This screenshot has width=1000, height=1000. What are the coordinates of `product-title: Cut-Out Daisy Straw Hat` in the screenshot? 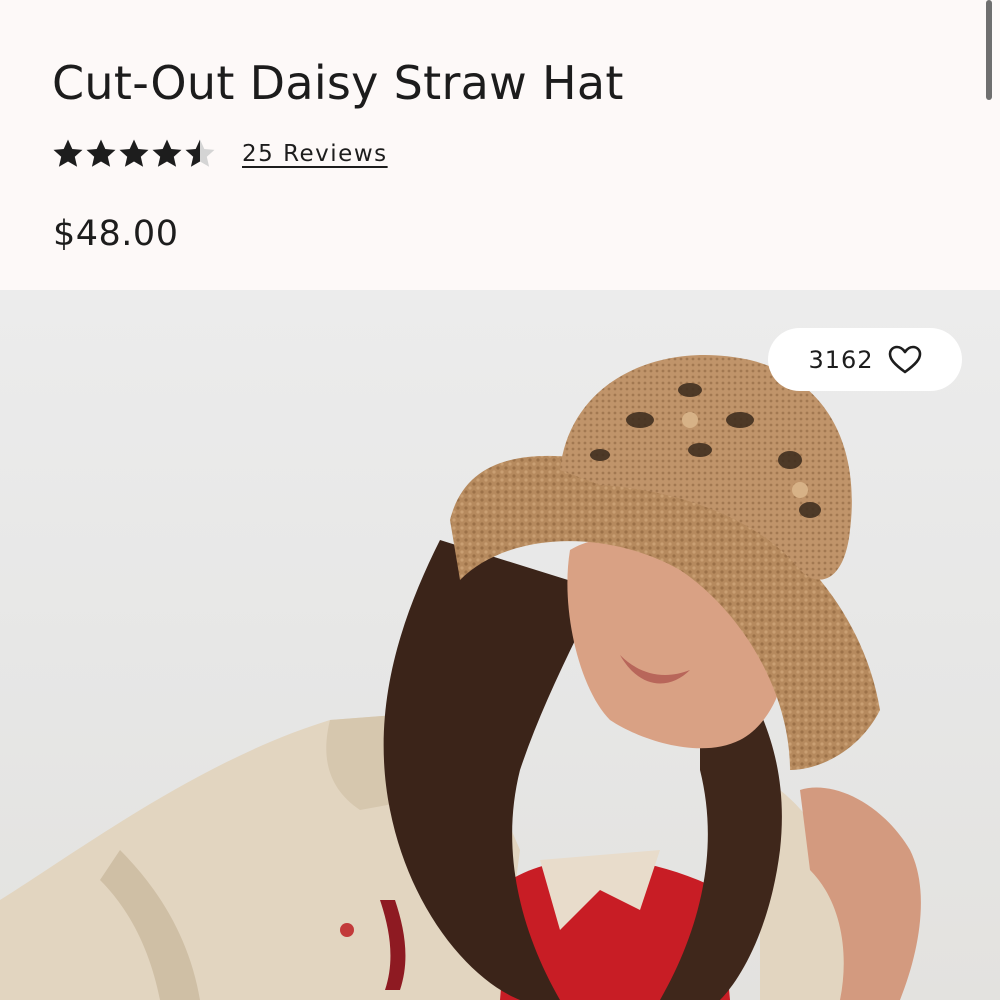 It's located at (338, 83).